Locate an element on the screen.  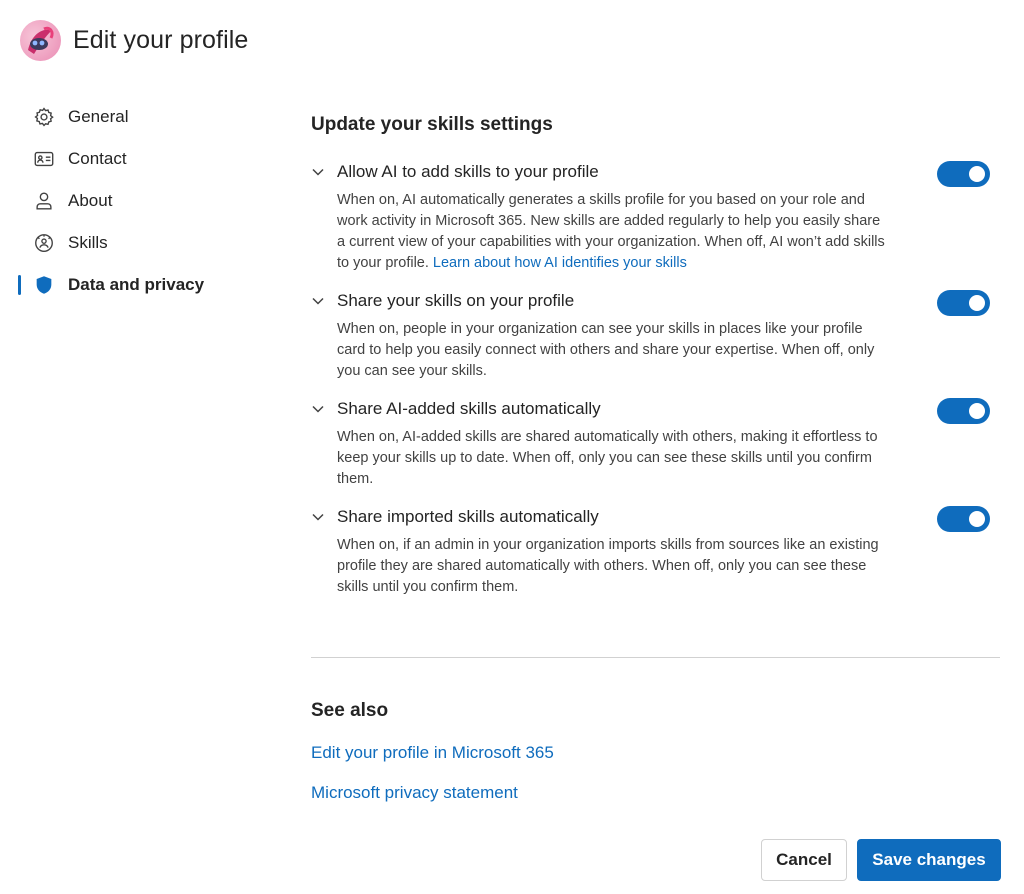
see-also-title: See also is located at coordinates (350, 710).